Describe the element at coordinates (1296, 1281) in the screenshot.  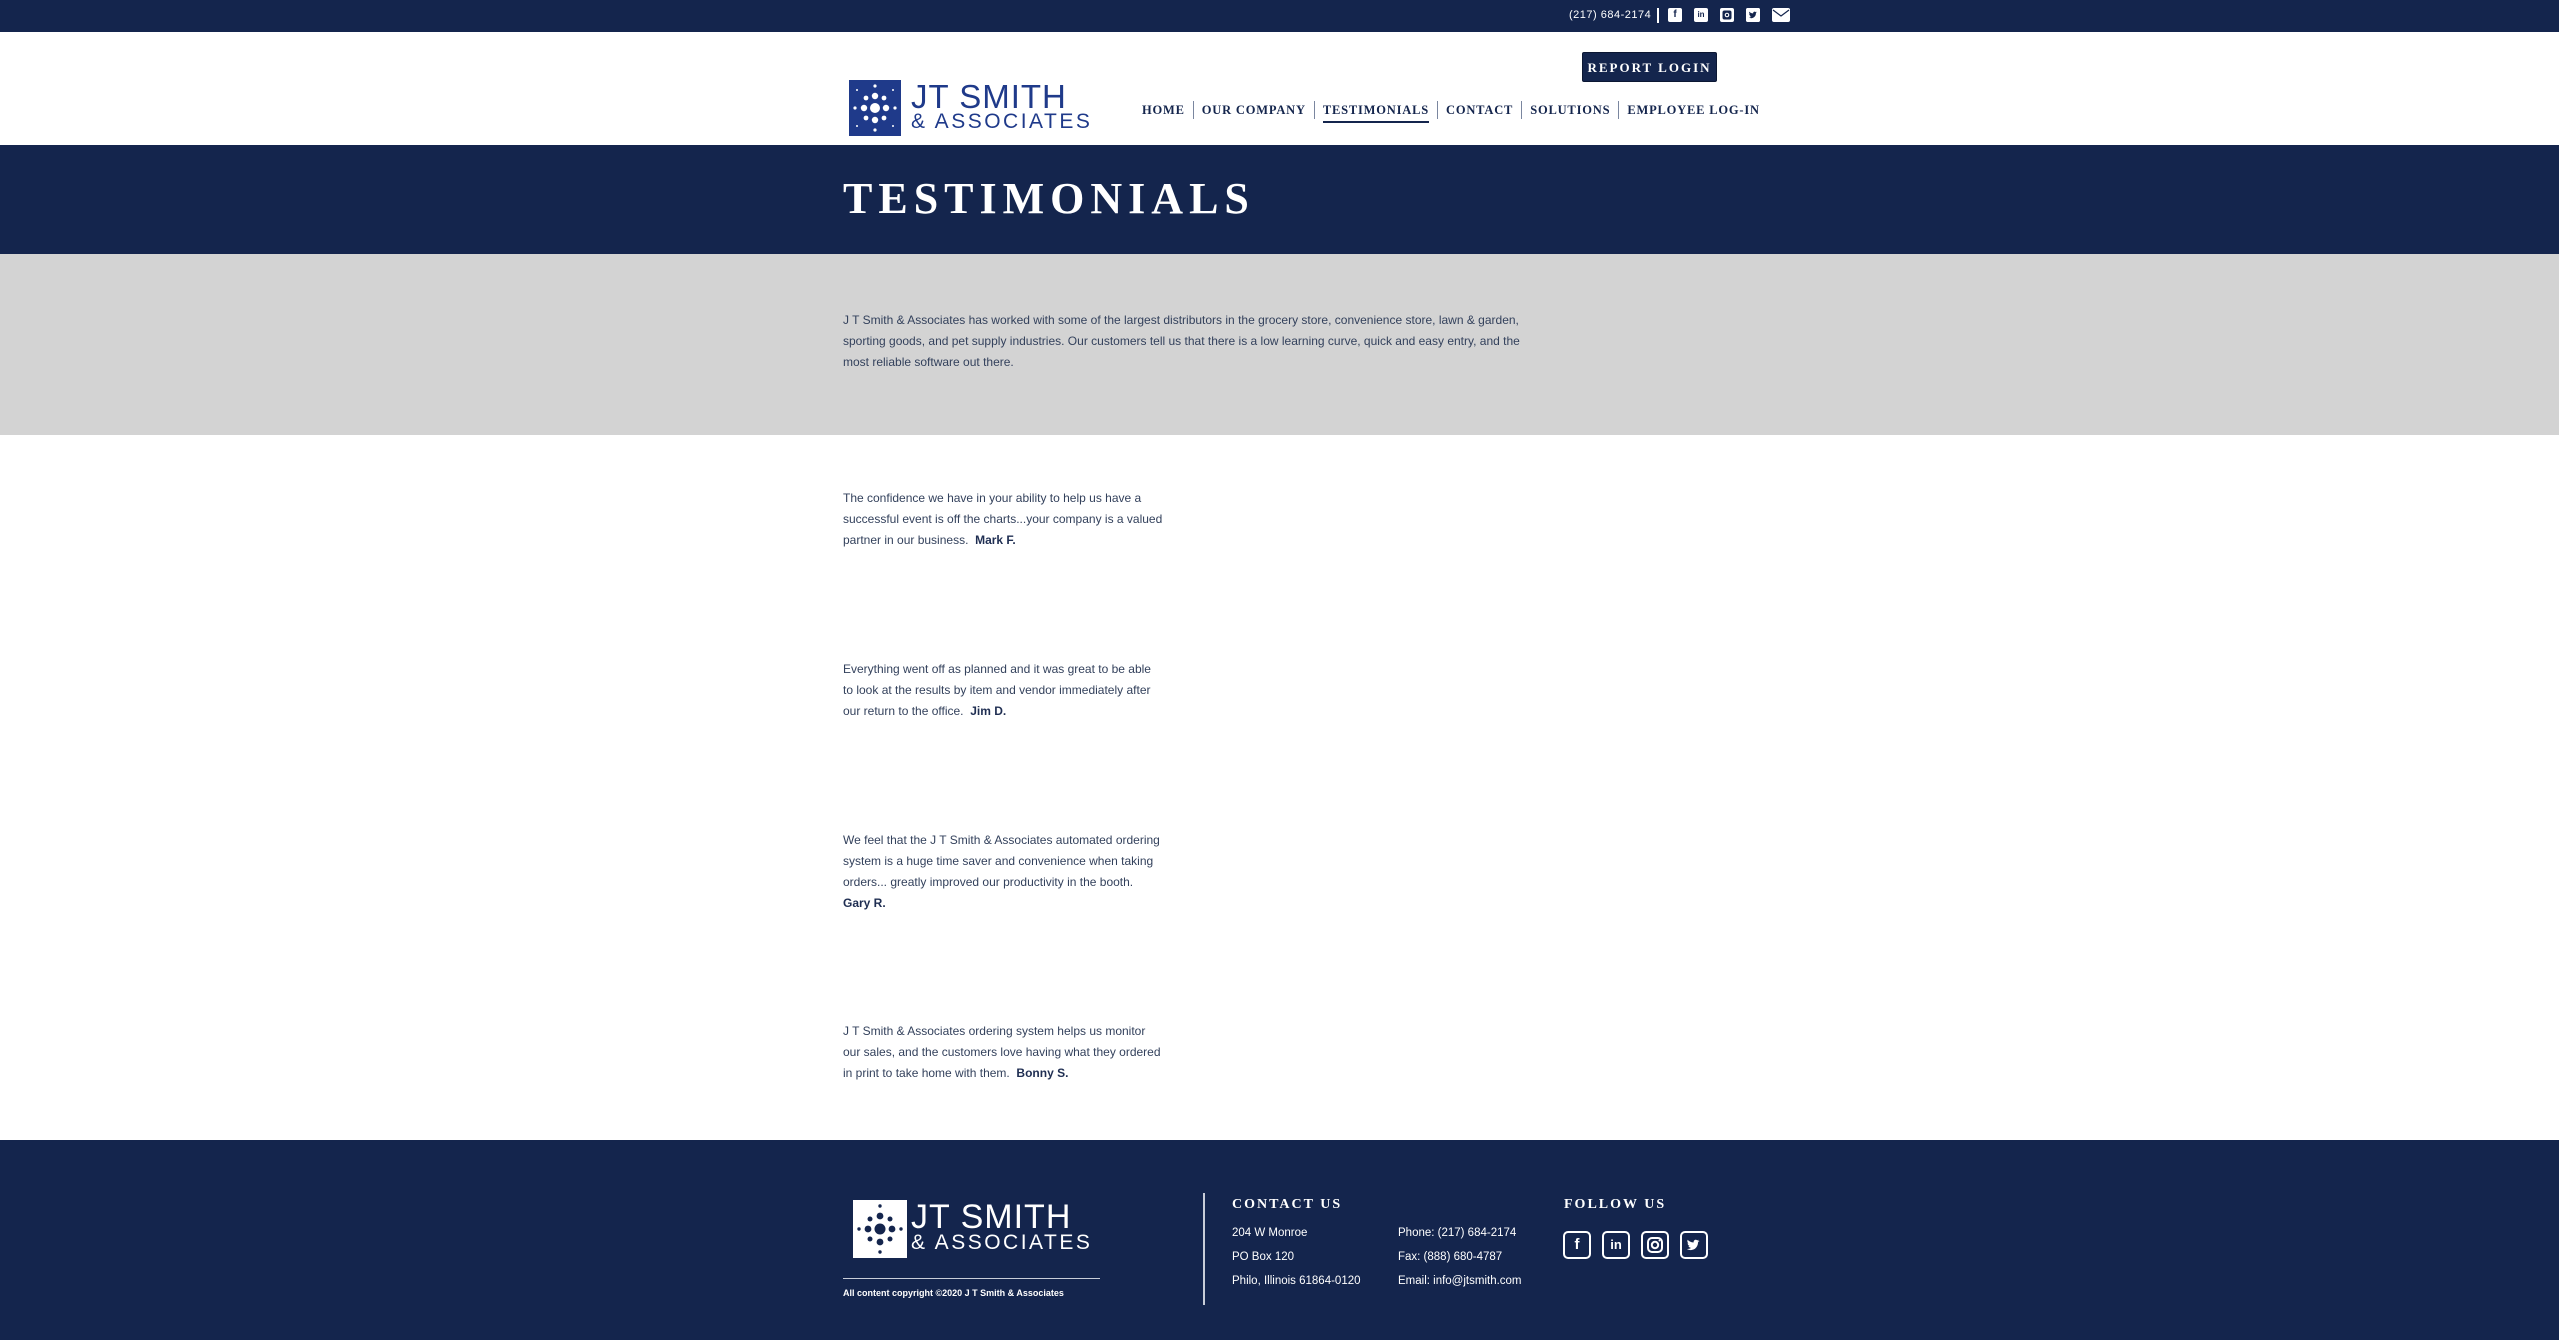
I see `address-line: Philo, Illinois 61864-0120` at that location.